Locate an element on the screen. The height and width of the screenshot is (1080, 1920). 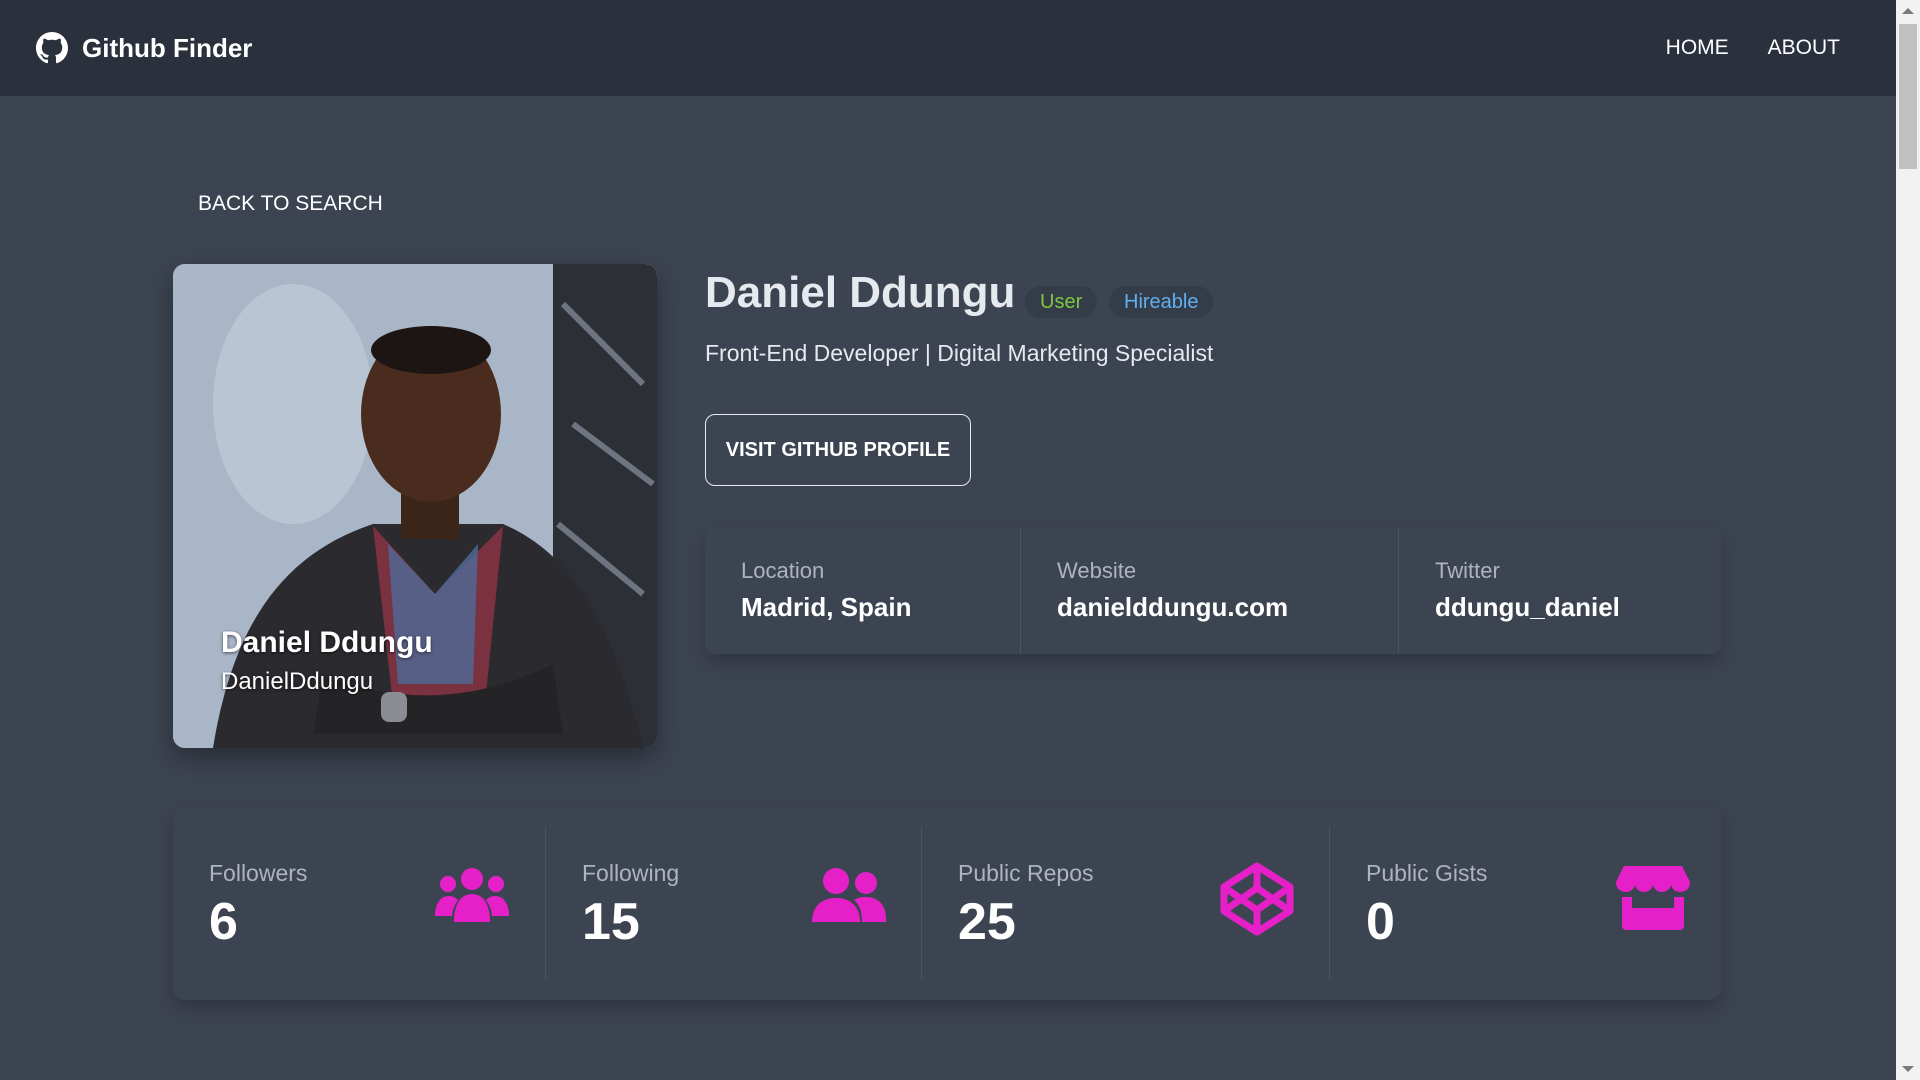
user-friends-icon is located at coordinates (849, 895).